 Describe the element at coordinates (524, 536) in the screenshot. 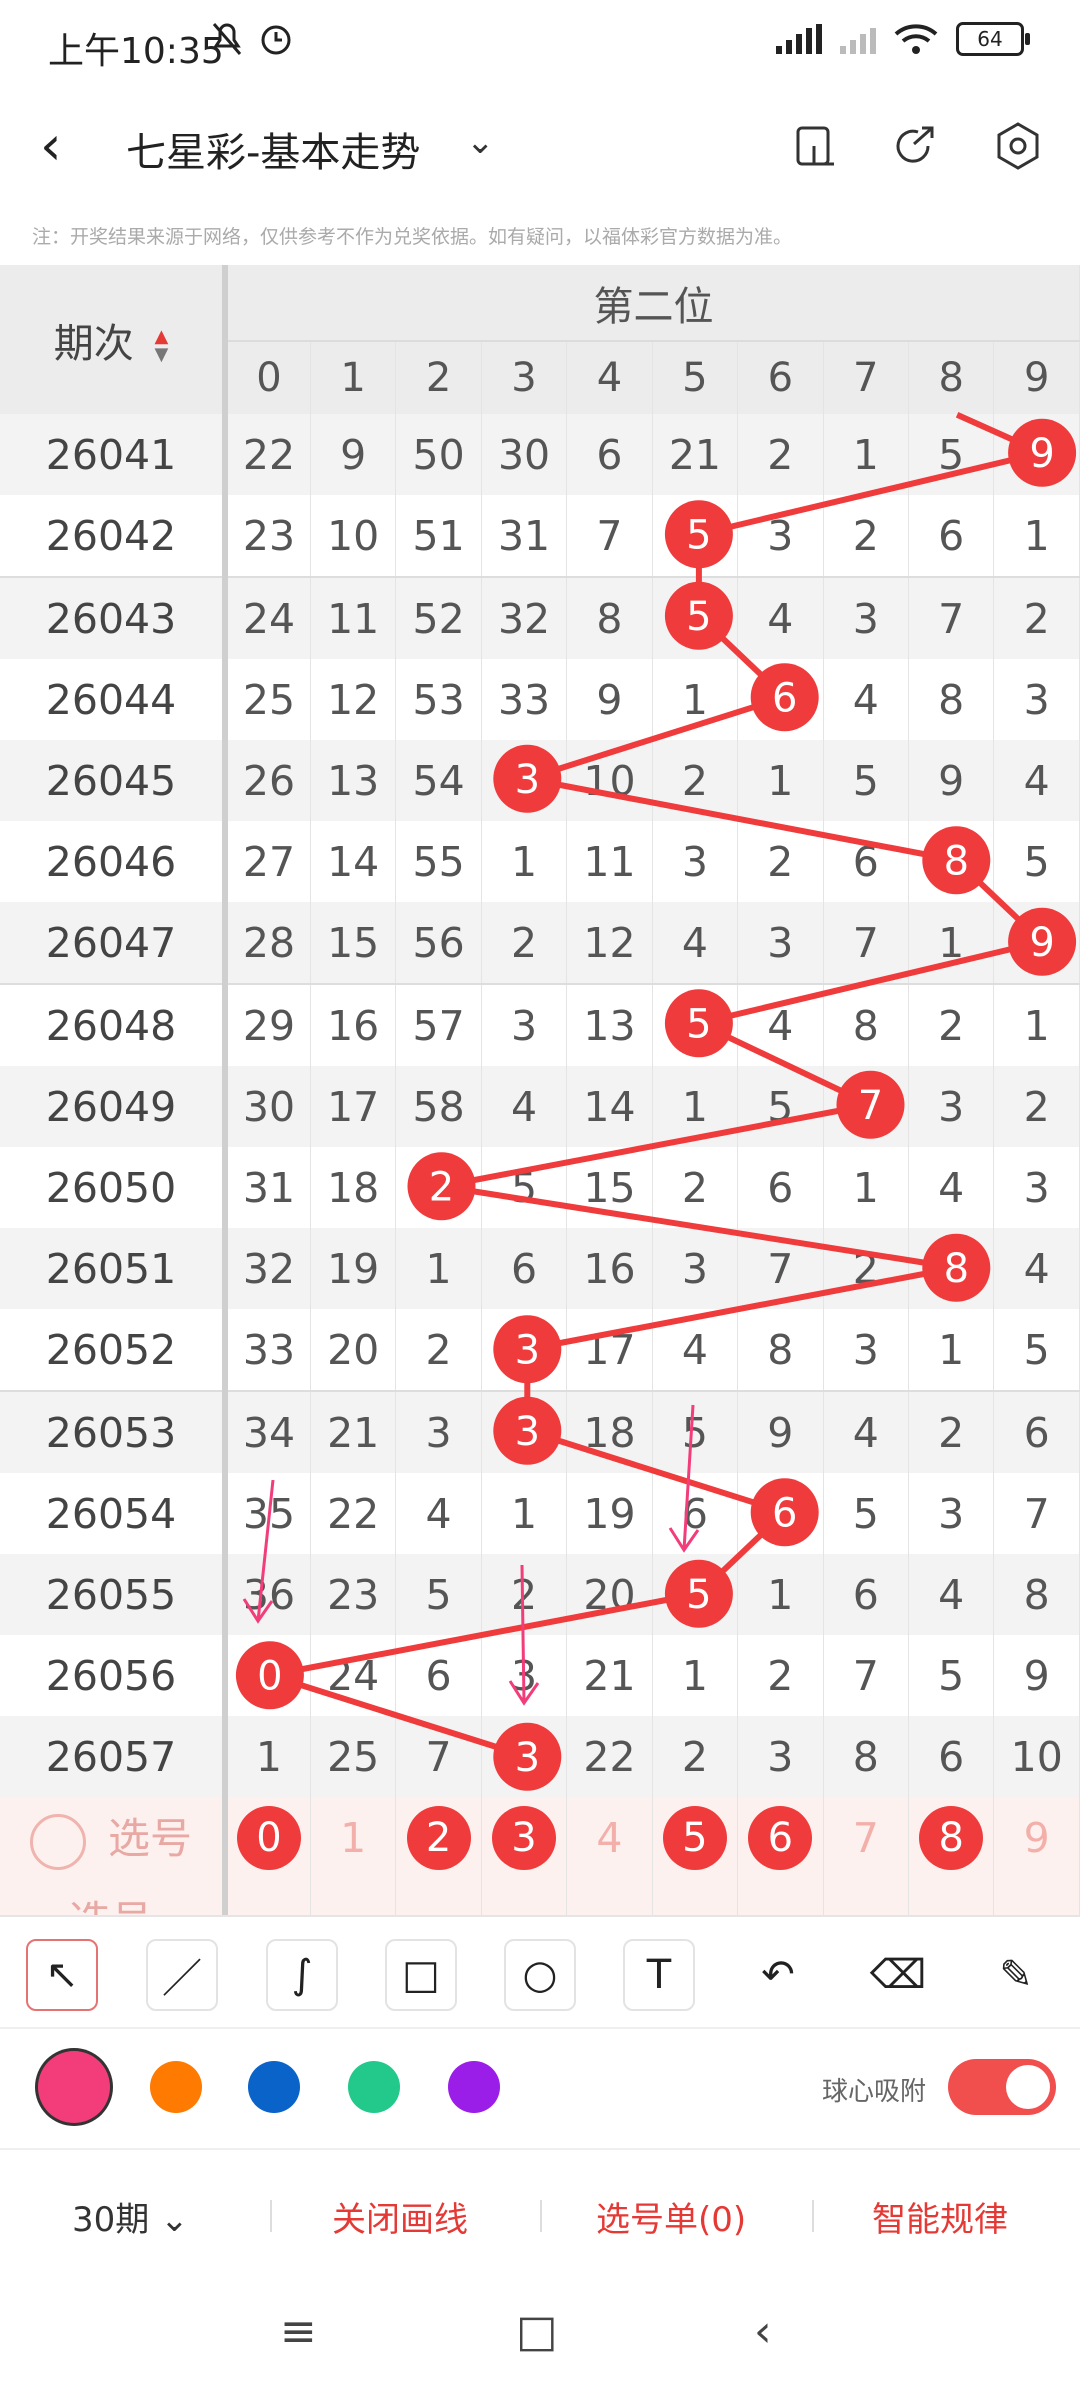

I see `miss-count-cell: 31` at that location.